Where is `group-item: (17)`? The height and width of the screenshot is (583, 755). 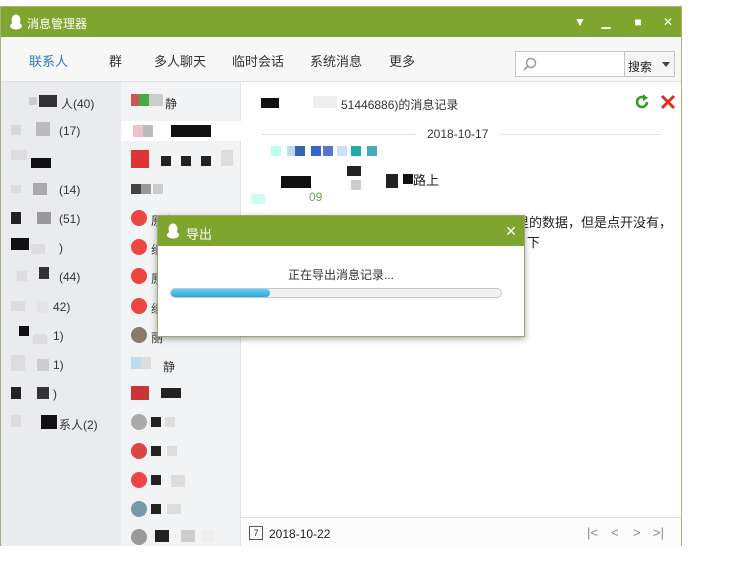
group-item: (17) is located at coordinates (66, 131).